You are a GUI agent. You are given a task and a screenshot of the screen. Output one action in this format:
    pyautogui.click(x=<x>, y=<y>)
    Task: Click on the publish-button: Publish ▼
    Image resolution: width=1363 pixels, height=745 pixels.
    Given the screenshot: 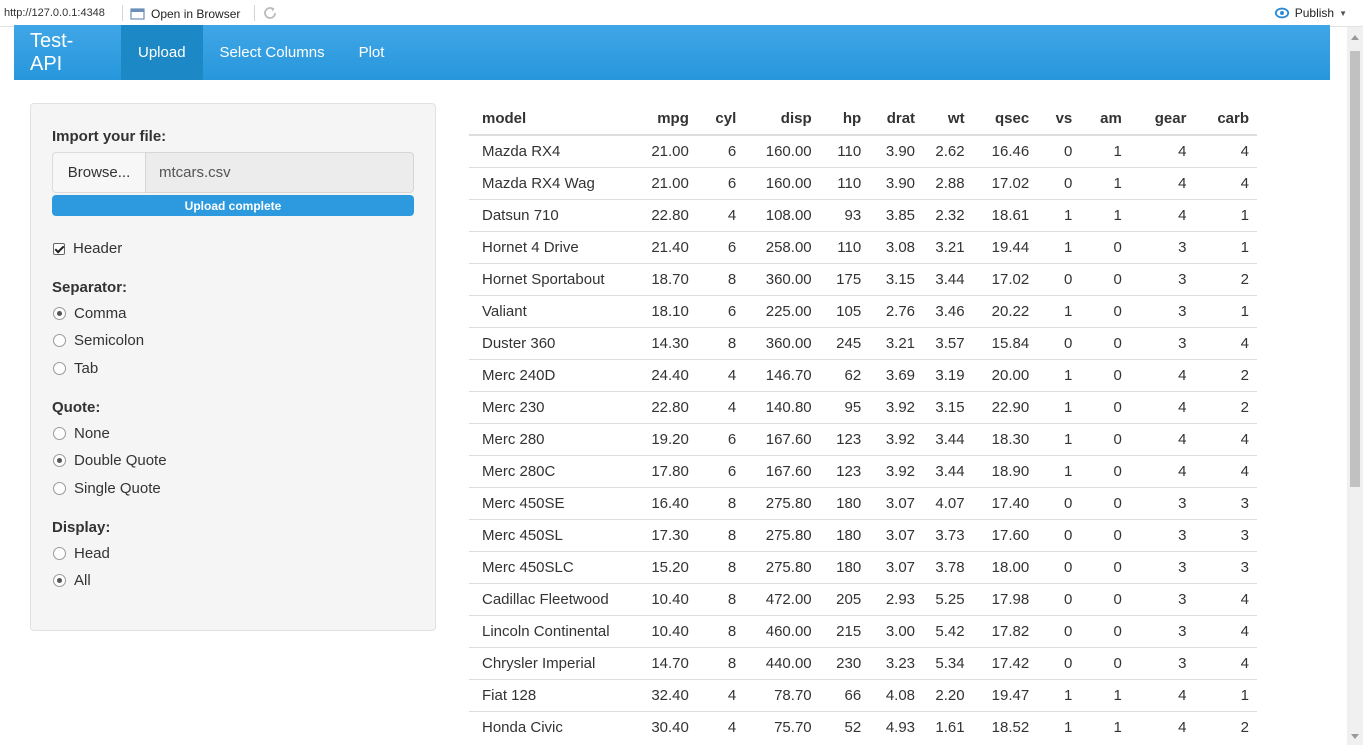 What is the action you would take?
    pyautogui.click(x=1310, y=13)
    